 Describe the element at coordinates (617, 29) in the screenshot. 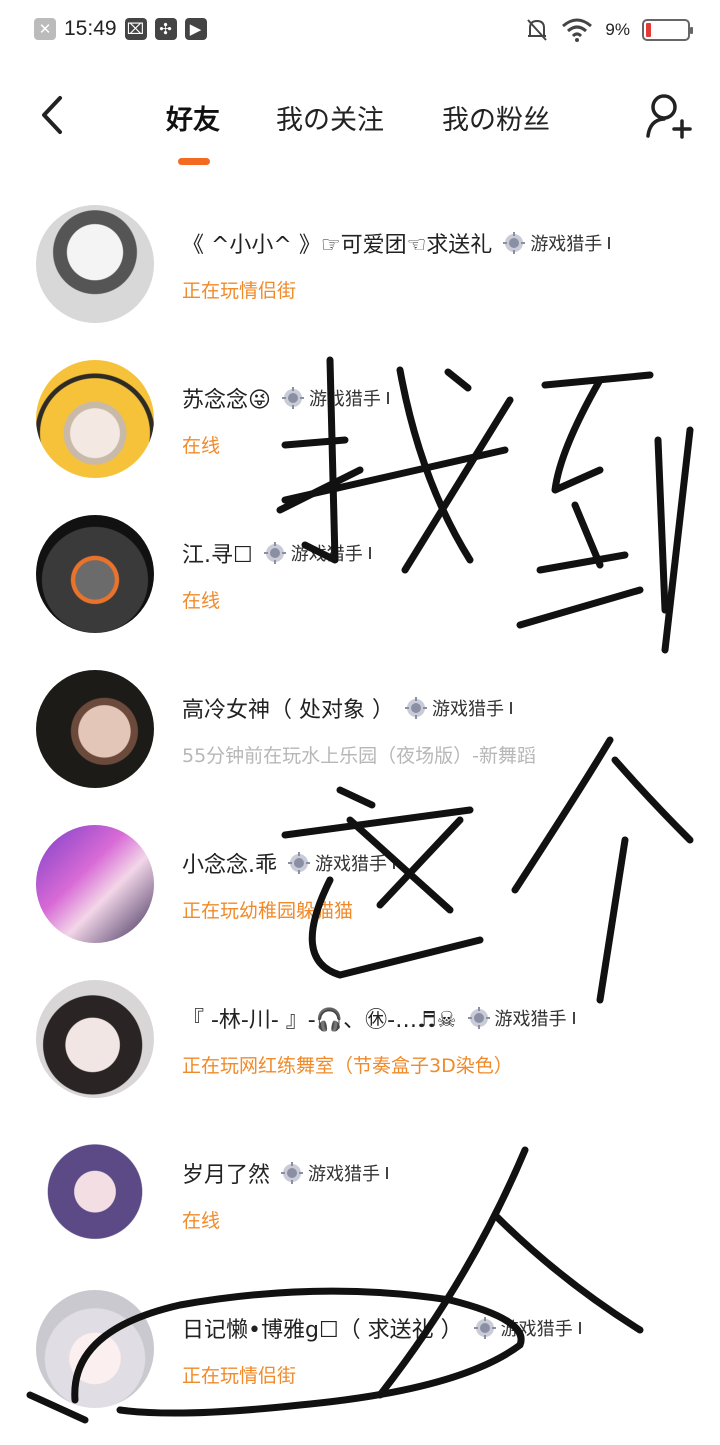

I see `battery-percent: 9%` at that location.